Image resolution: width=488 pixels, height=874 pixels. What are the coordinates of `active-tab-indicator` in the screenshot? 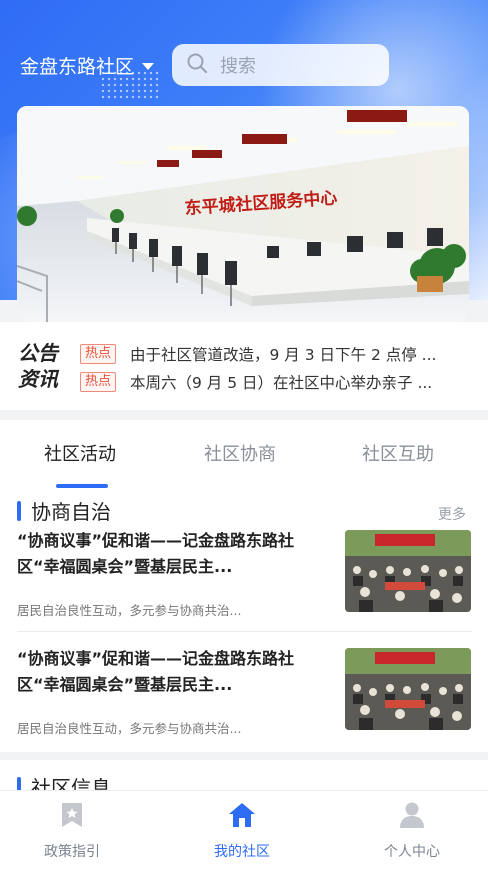 It's located at (82, 486).